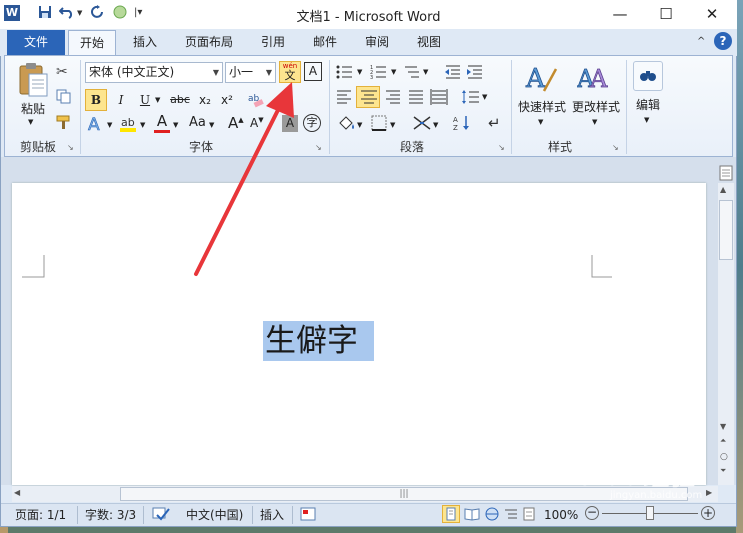  I want to click on collapse-ribbon-icon: ^, so click(701, 41).